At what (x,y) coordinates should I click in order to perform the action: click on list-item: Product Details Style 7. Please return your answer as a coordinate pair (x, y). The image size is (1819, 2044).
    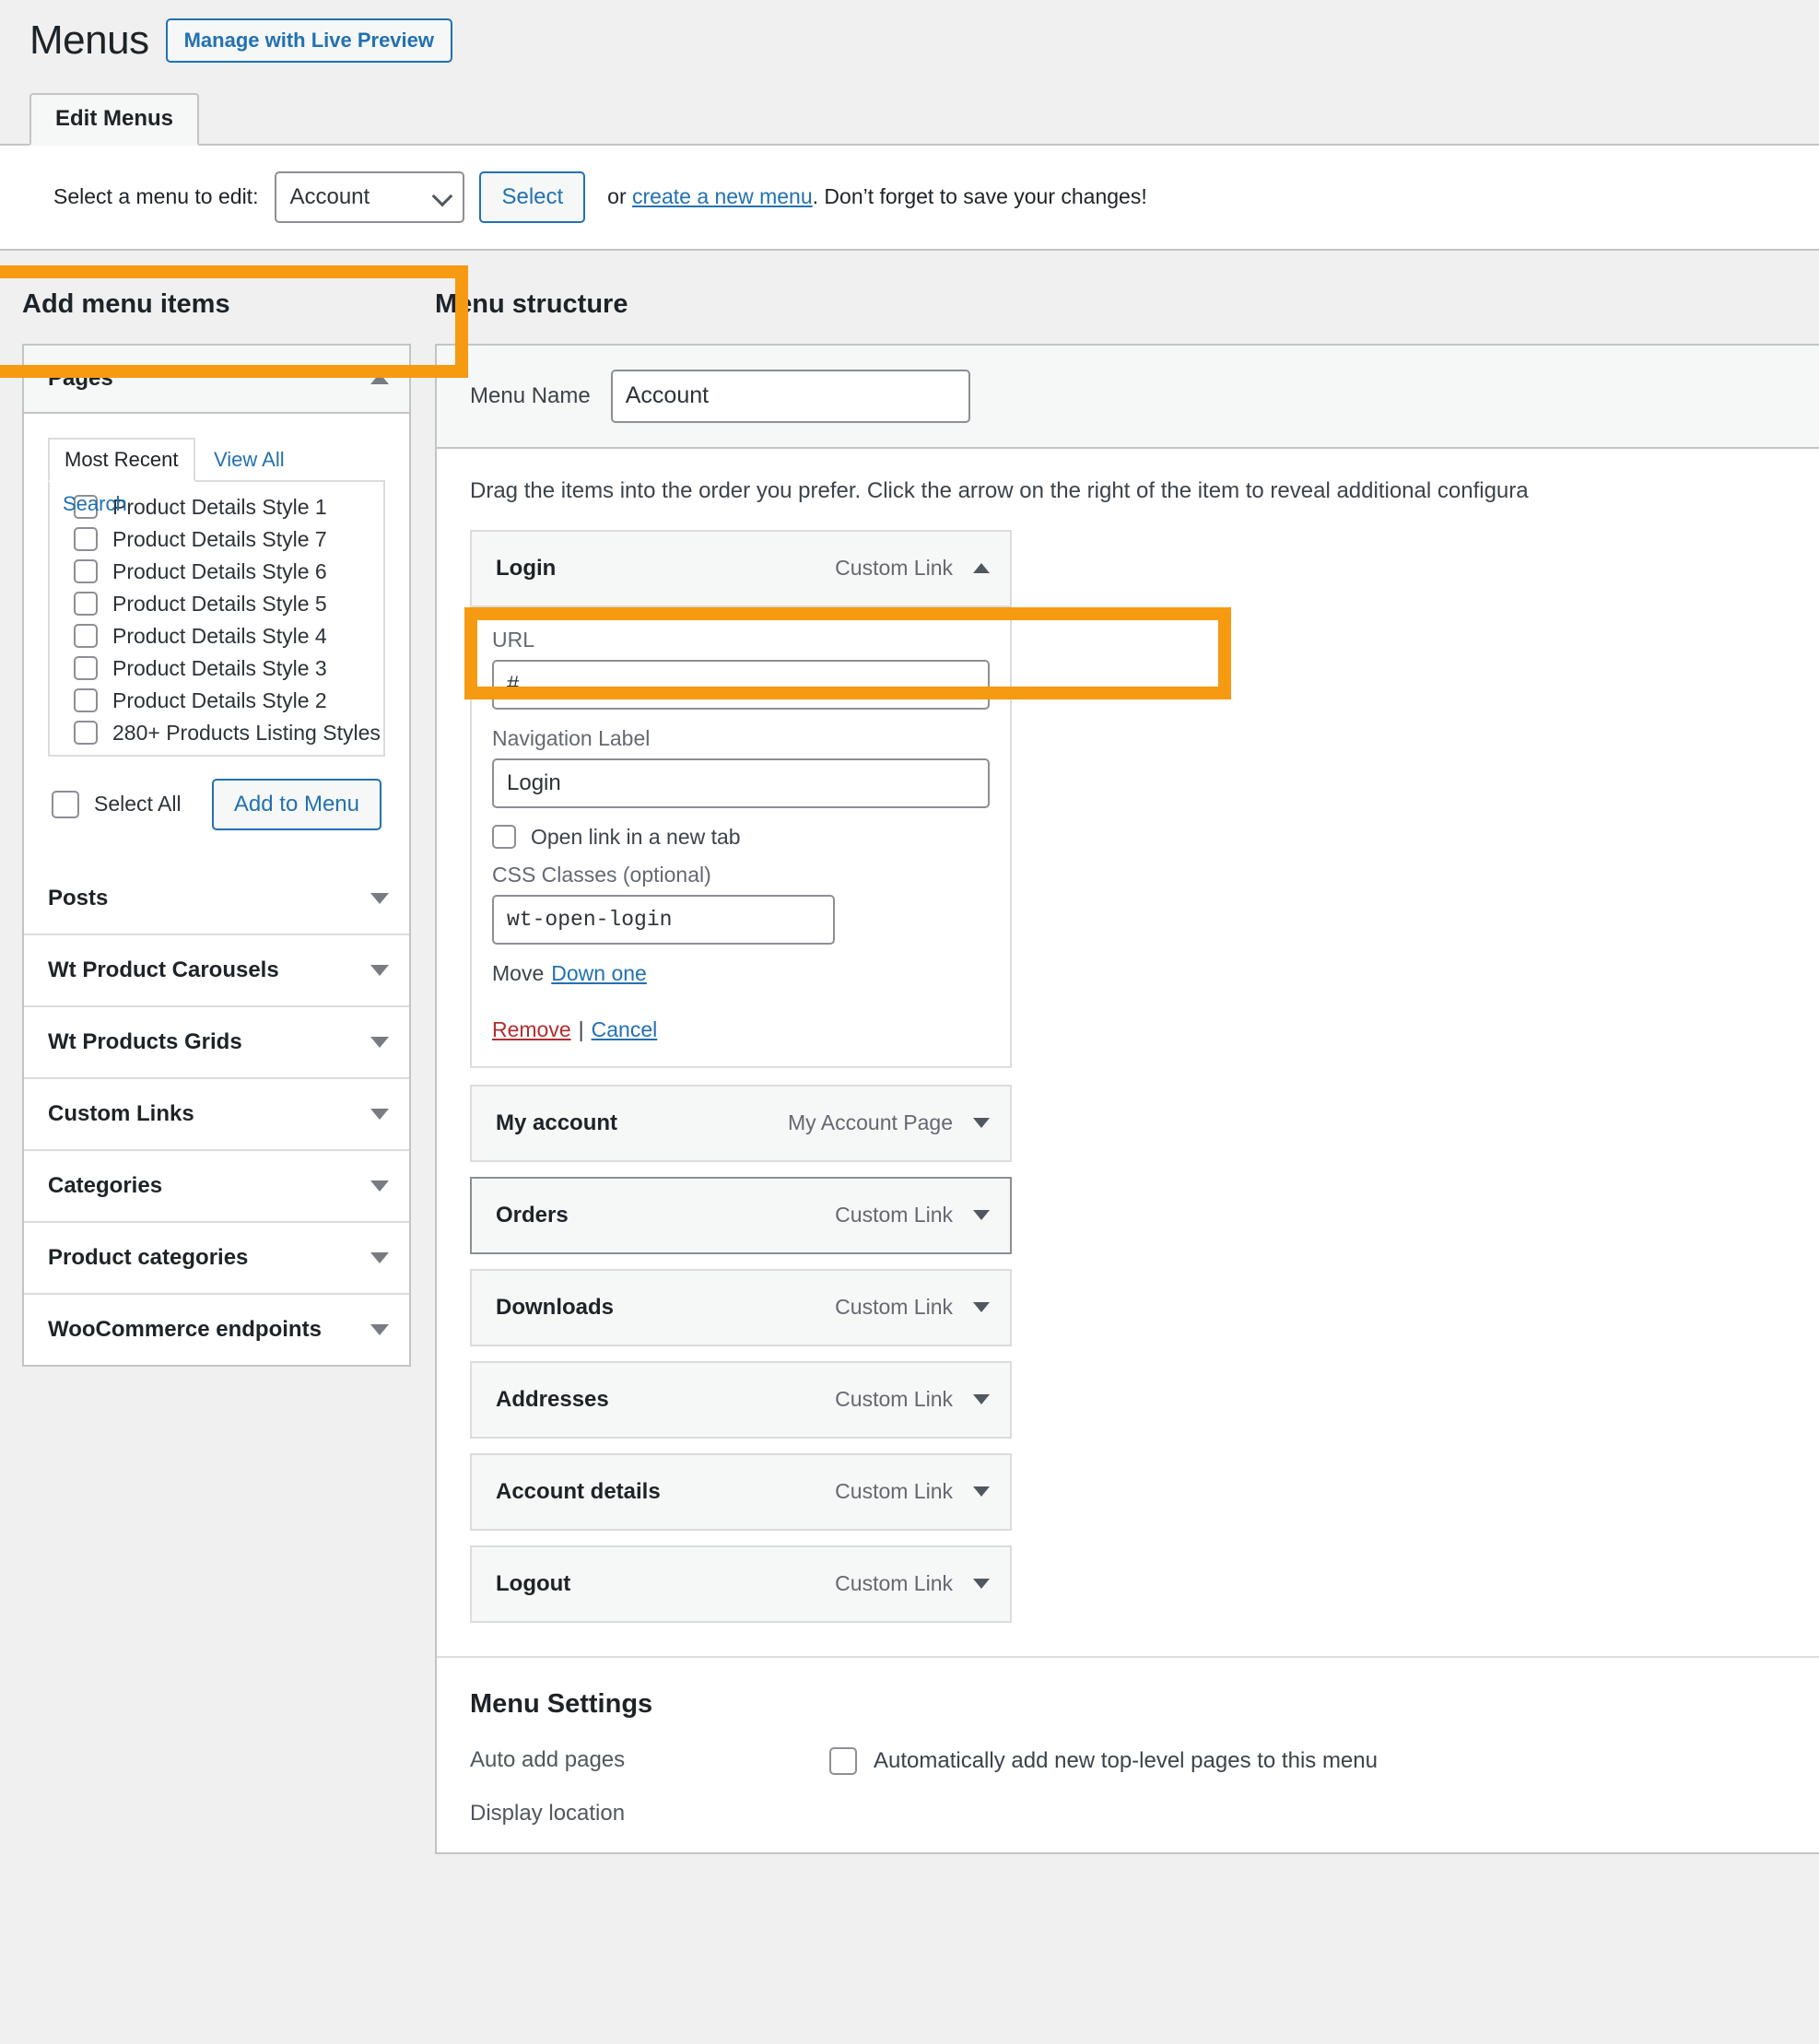
    Looking at the image, I should click on (216, 539).